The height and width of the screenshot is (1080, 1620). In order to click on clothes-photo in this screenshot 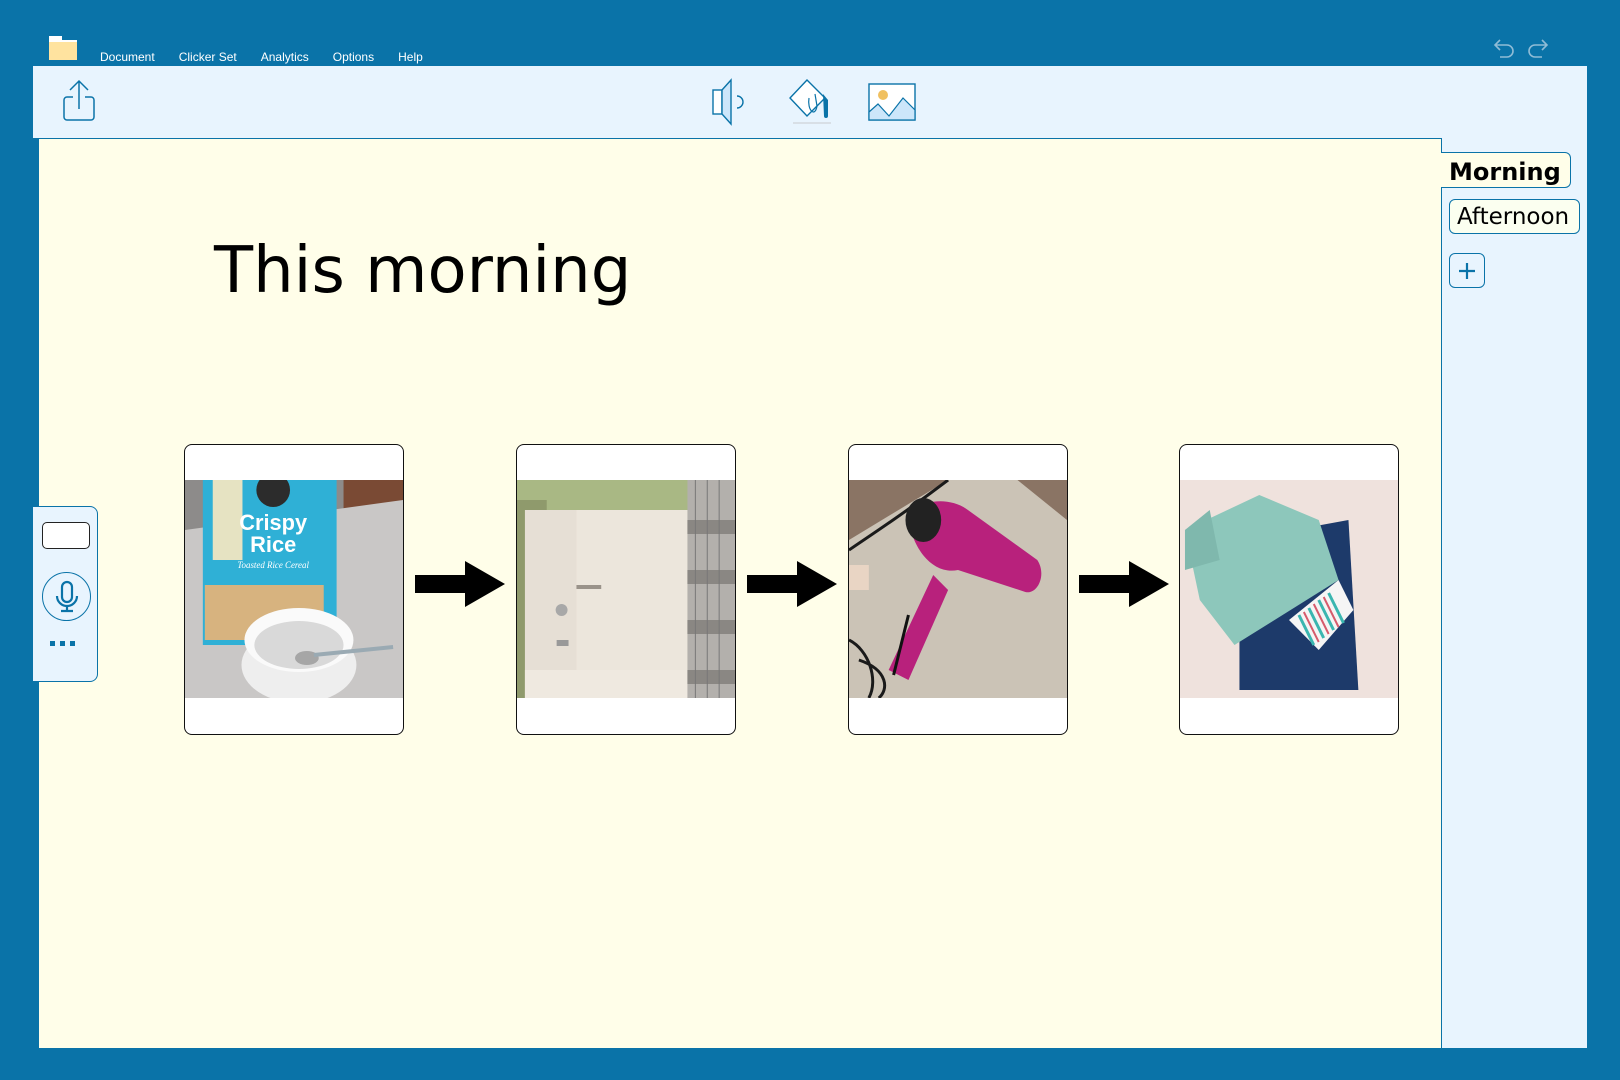, I will do `click(1289, 589)`.